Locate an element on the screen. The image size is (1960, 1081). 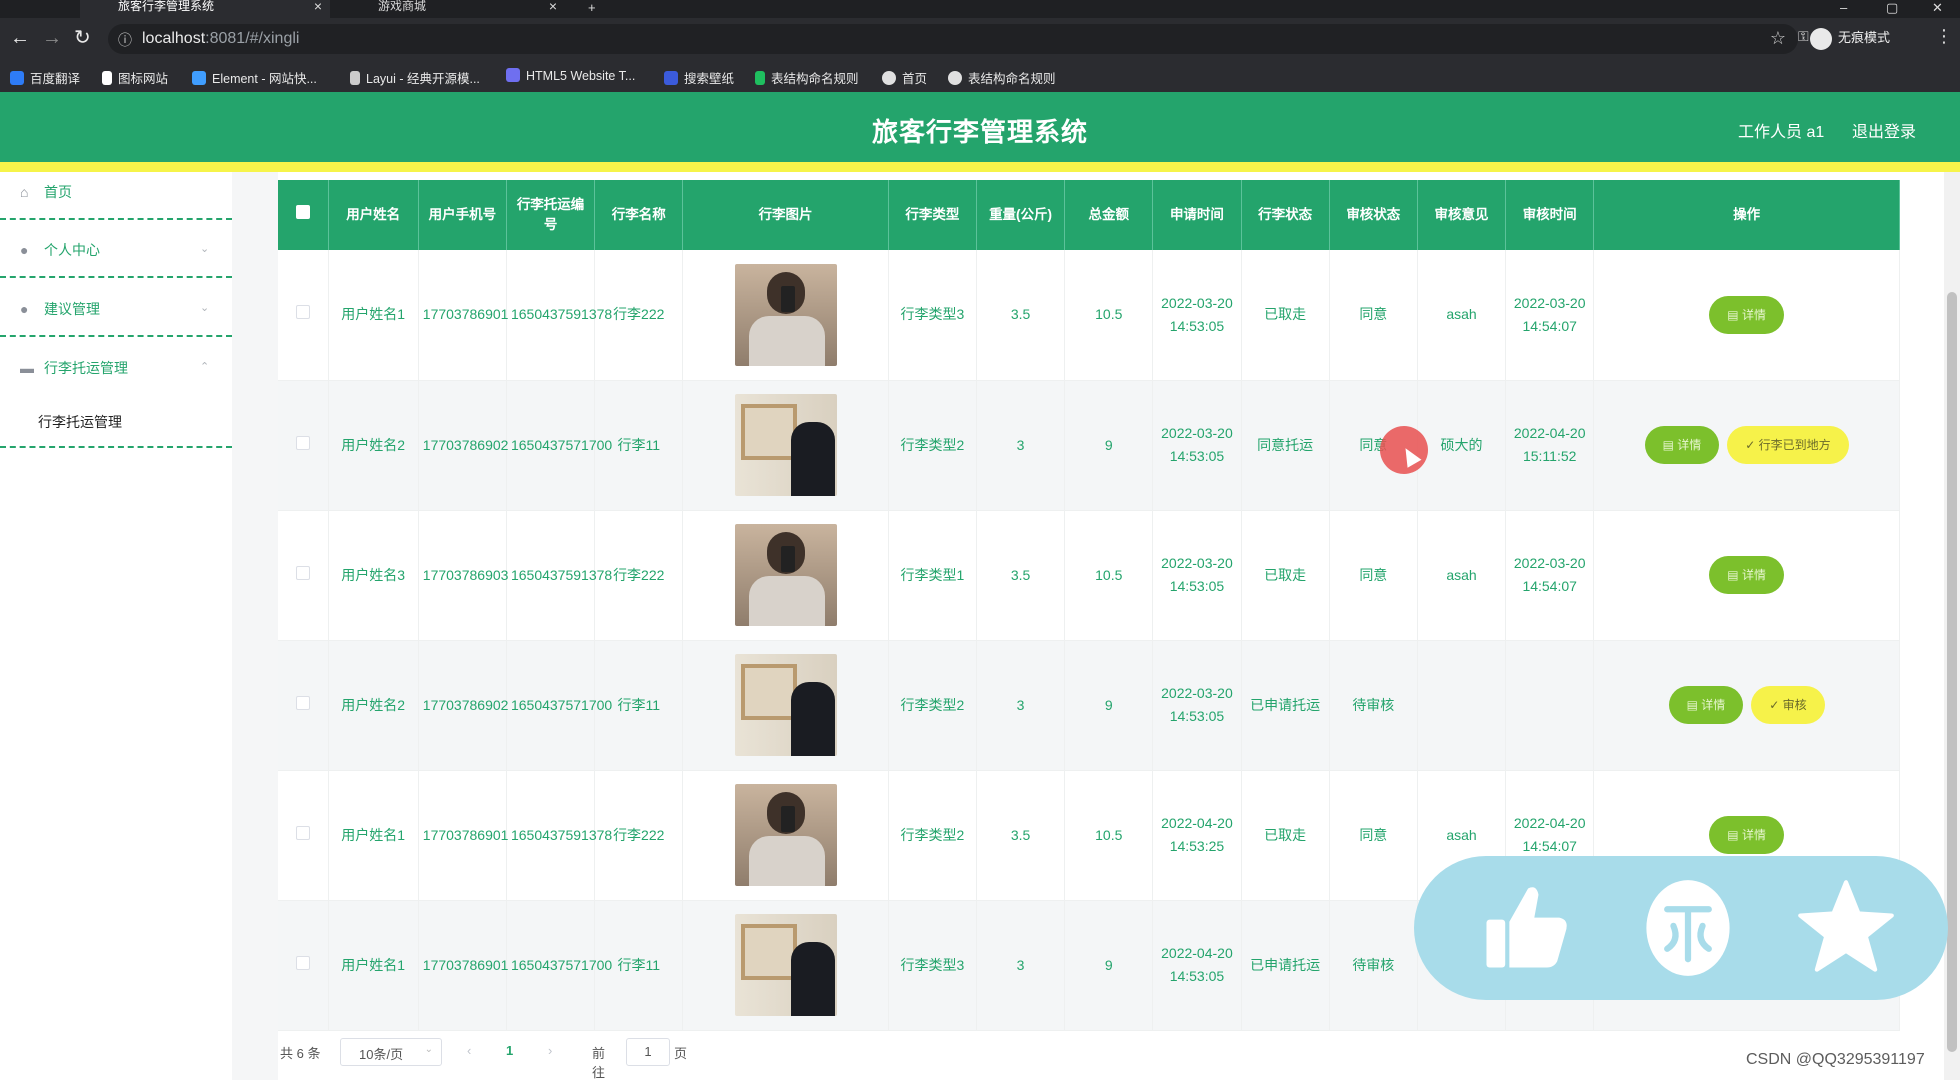
vertical-scrollbar is located at coordinates (1952, 626).